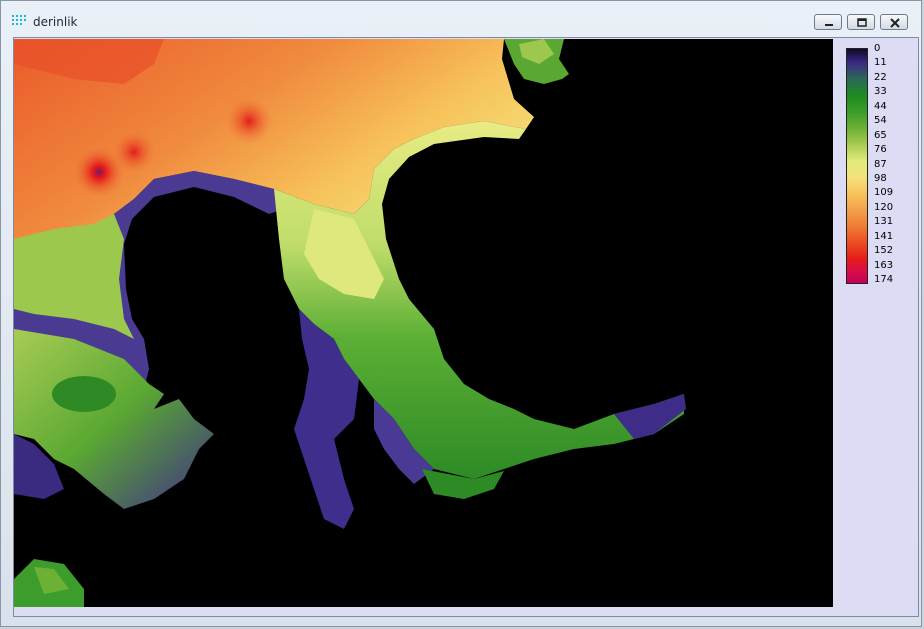  I want to click on colorbar-tick-label: 11, so click(880, 63).